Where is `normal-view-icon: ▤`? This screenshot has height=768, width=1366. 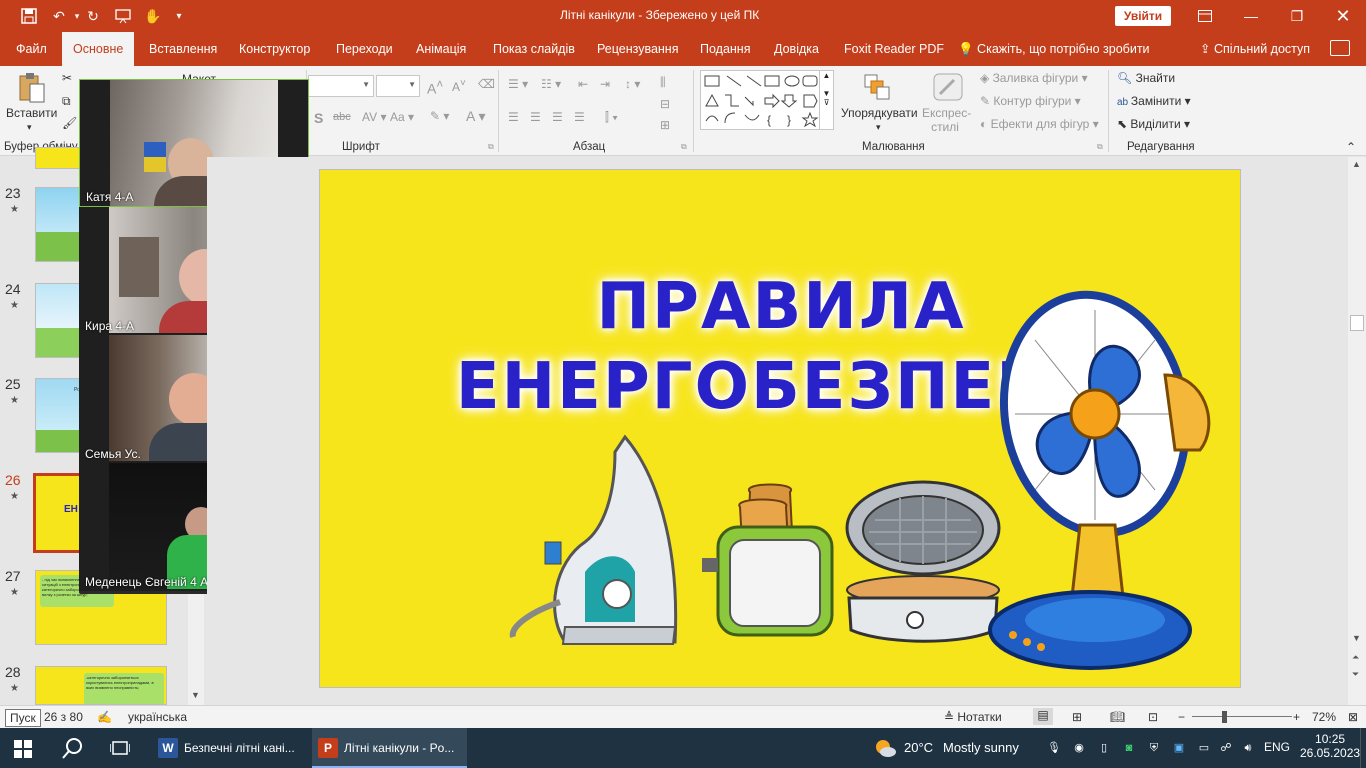
normal-view-icon: ▤ is located at coordinates (1043, 716).